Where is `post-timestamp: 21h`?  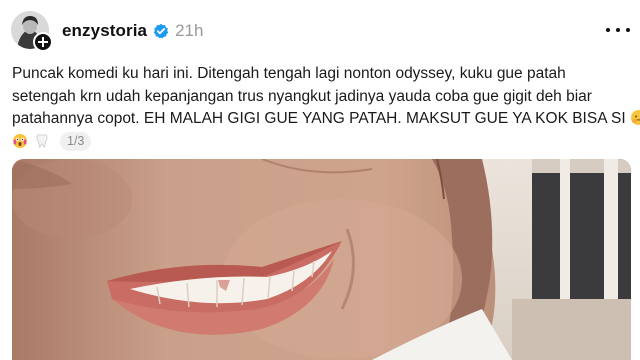 post-timestamp: 21h is located at coordinates (189, 31).